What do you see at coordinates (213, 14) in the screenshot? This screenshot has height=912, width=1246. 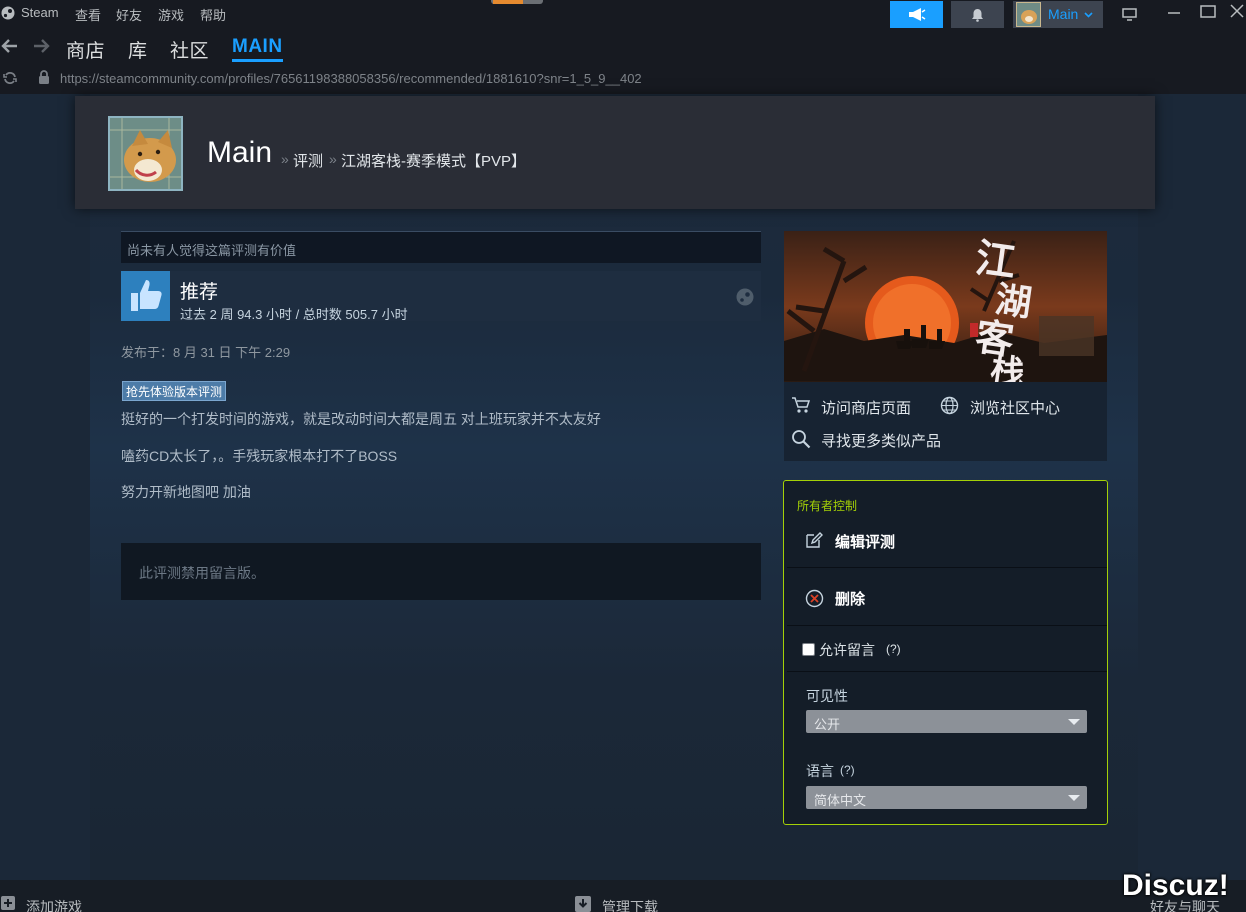 I see `menu-help: 帮助` at bounding box center [213, 14].